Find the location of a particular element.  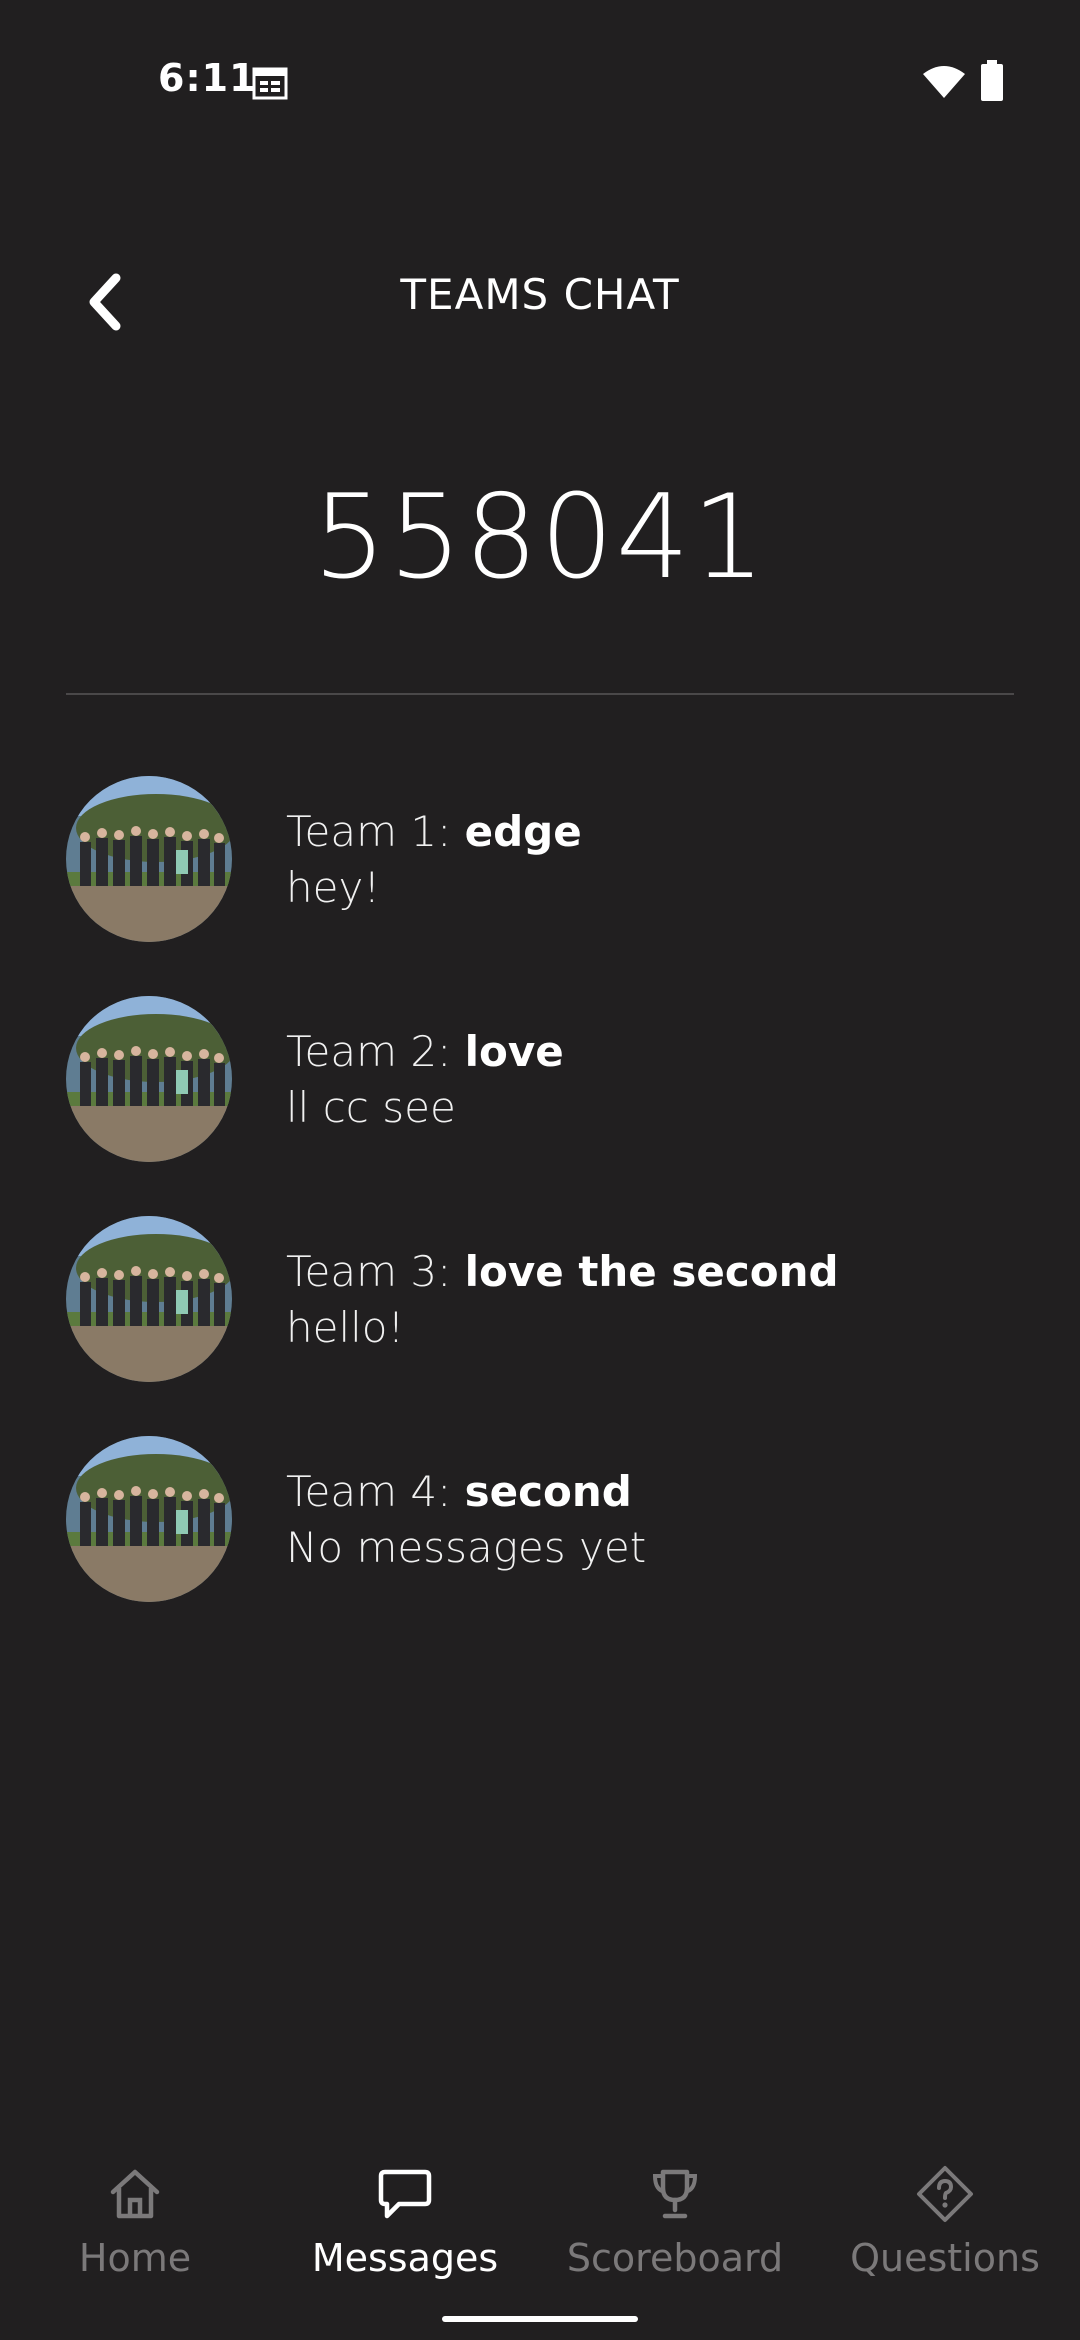

team-name: edge is located at coordinates (523, 831).